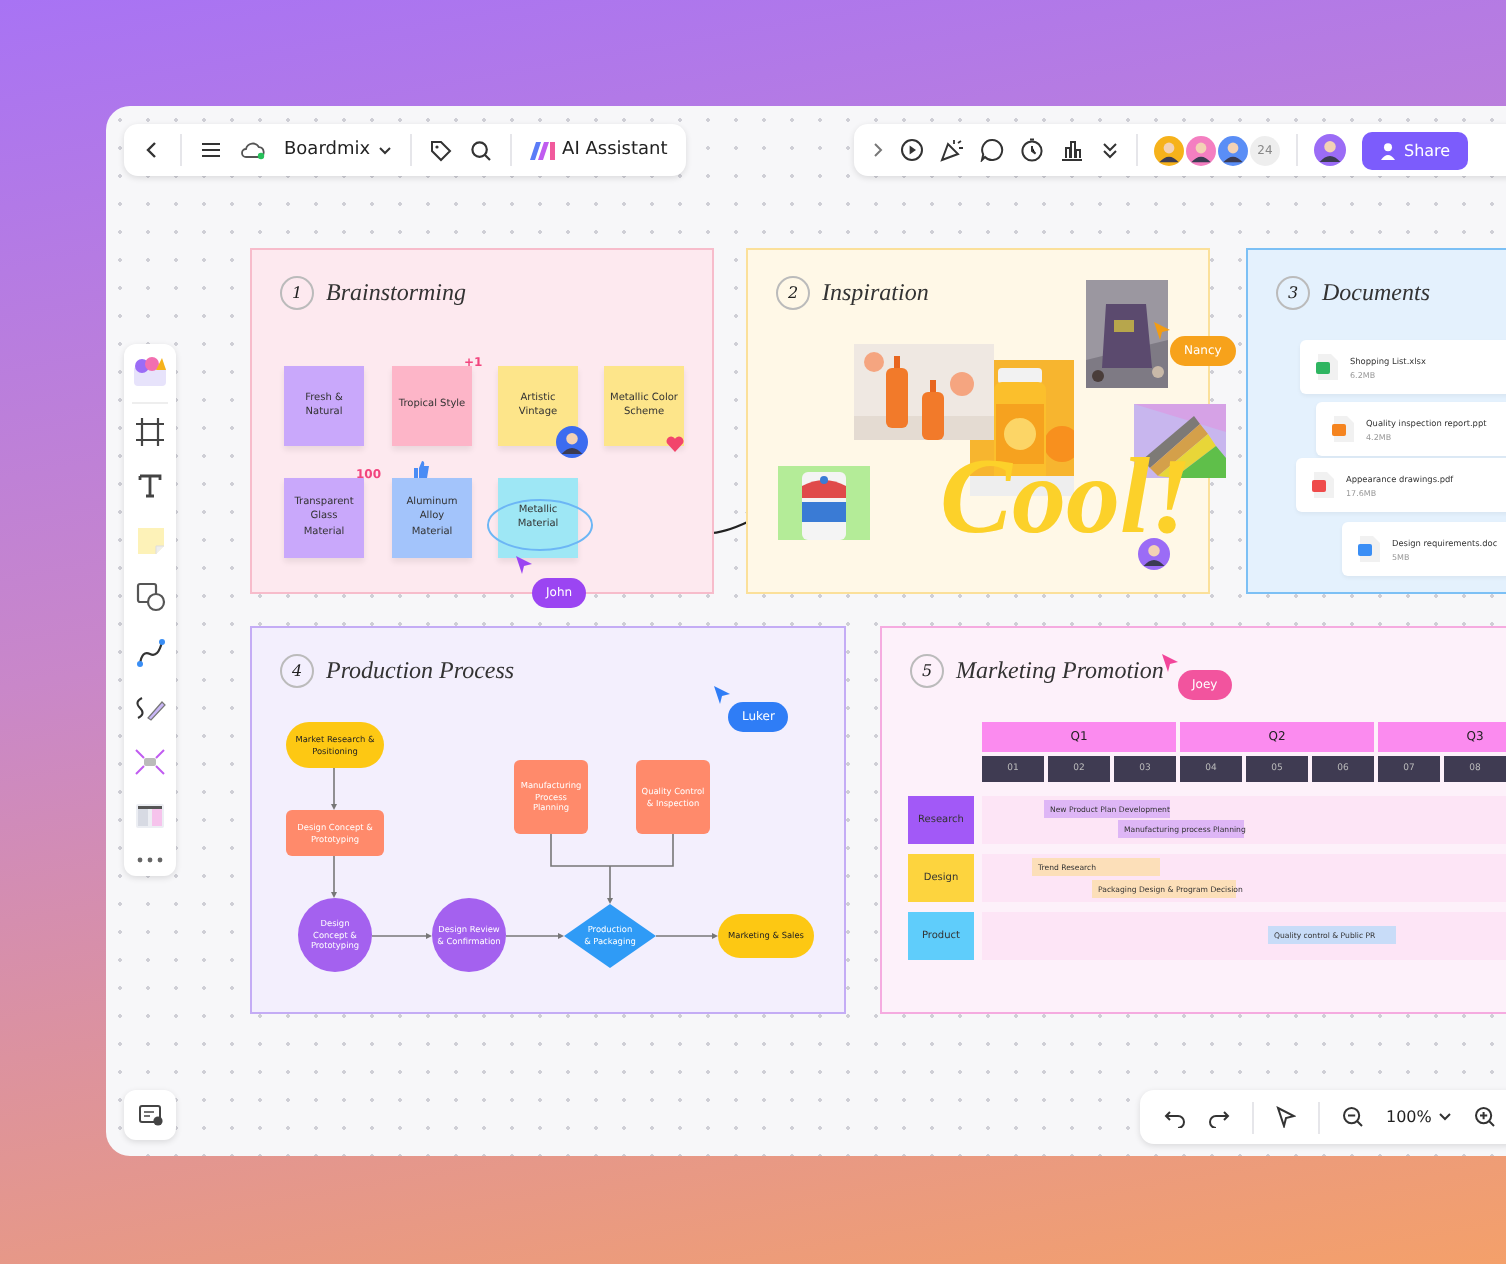  I want to click on ai-logo-icon, so click(543, 150).